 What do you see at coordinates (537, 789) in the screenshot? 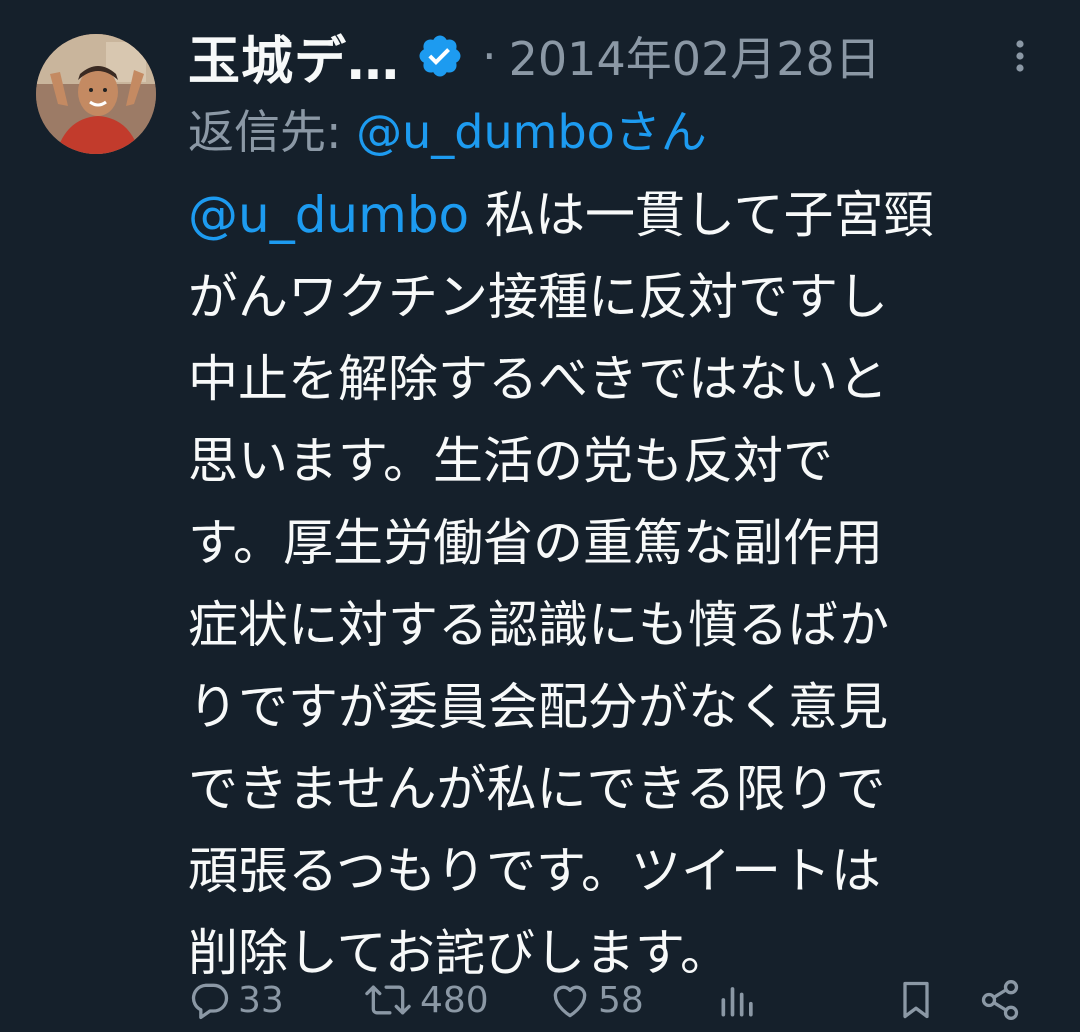
I see `tweet-text-line: できませんが私にできる限りで` at bounding box center [537, 789].